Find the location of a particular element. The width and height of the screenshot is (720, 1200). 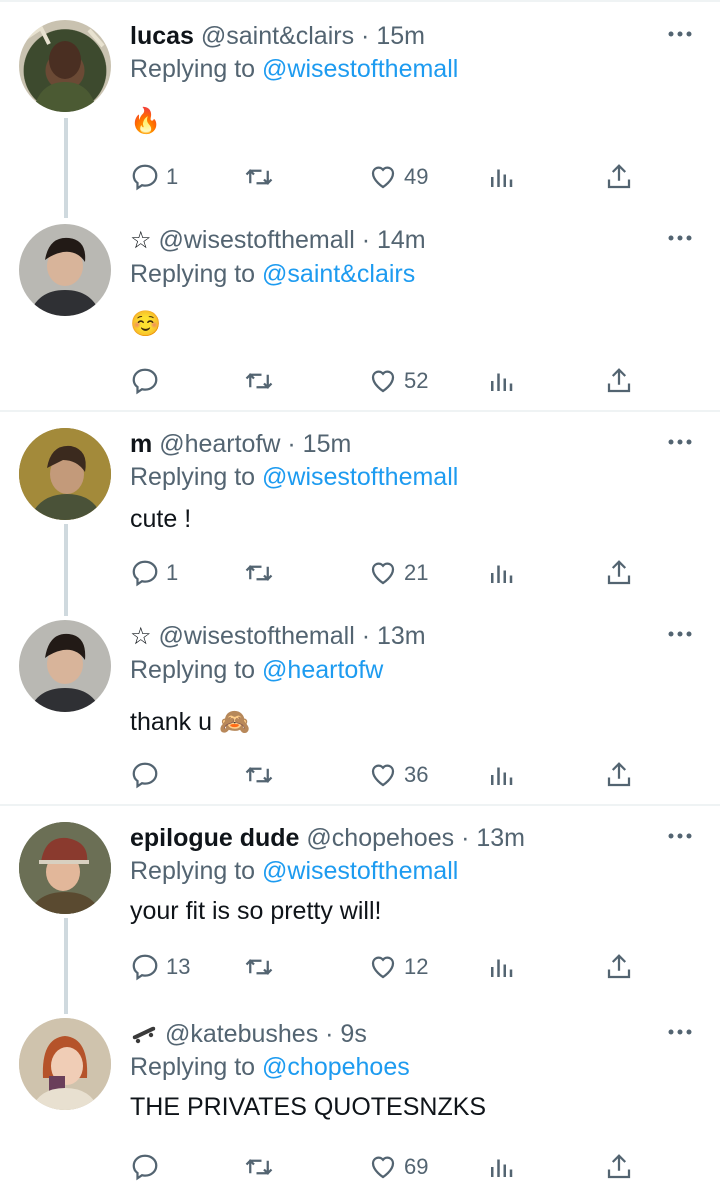

tweet-header: ☆ @wisestofthemall · 13m is located at coordinates (405, 636).